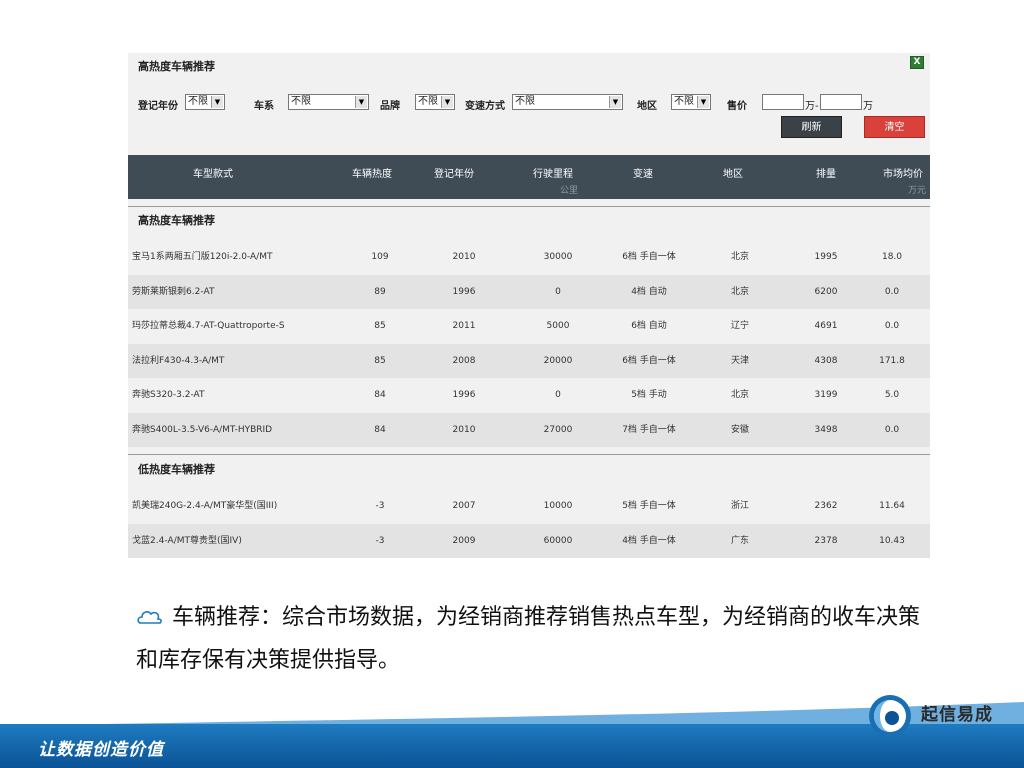 This screenshot has height=768, width=1024. I want to click on cell-heat: 109, so click(380, 257).